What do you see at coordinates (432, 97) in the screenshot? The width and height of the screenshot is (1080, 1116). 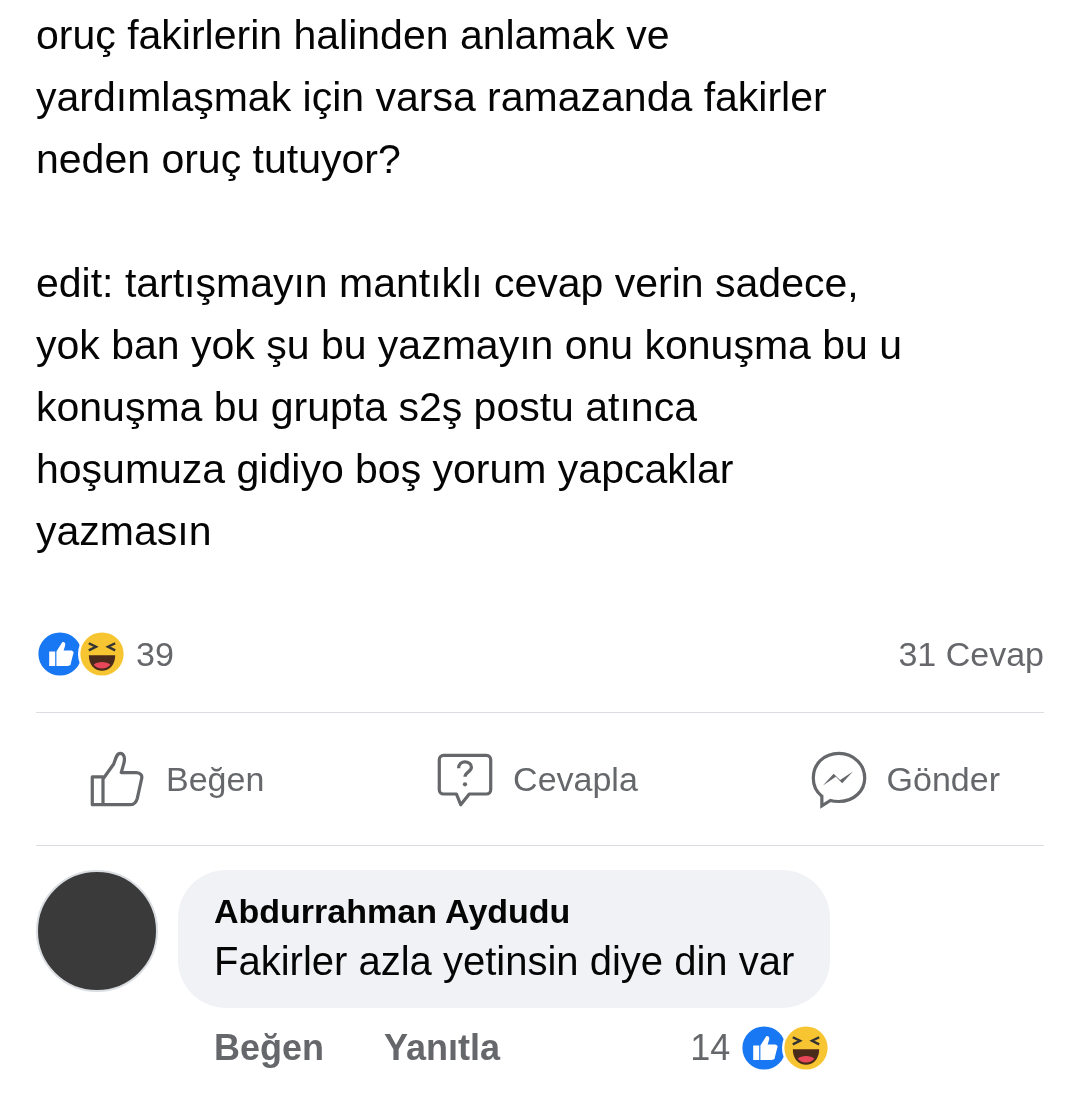 I see `post-paragraph: oruç fakirlerin halinden anlamak ve yardımlaşmak için varsa ramazanda fakirler neden oruç tutuyor?` at bounding box center [432, 97].